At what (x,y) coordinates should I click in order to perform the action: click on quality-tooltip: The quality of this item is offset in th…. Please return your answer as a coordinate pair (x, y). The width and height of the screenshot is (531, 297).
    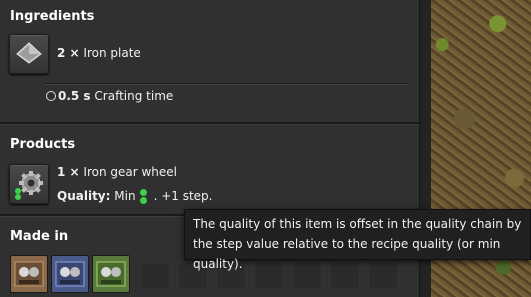
    Looking at the image, I should click on (357, 240).